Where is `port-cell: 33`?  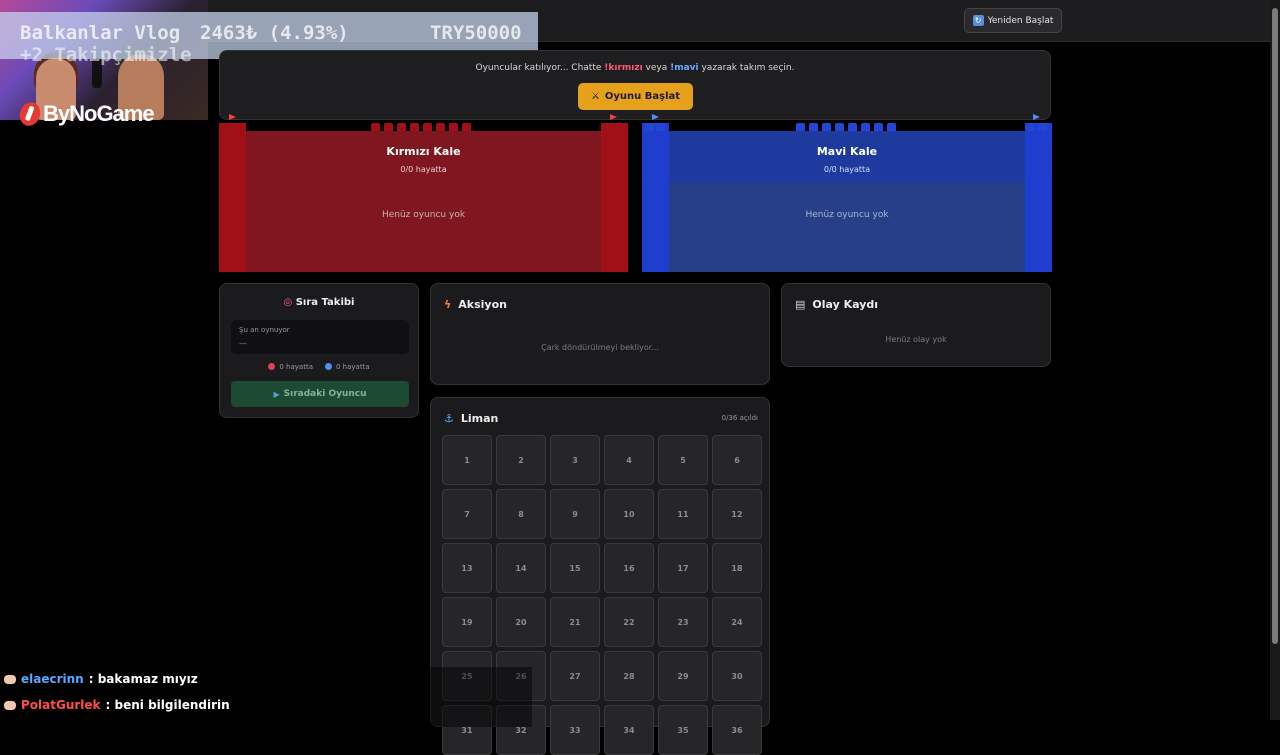
port-cell: 33 is located at coordinates (575, 730).